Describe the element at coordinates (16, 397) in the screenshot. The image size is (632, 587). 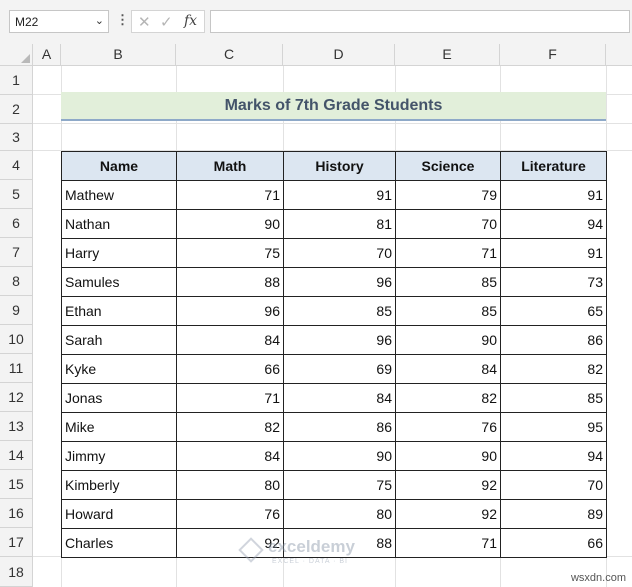
I see `row-header-12: 12` at that location.